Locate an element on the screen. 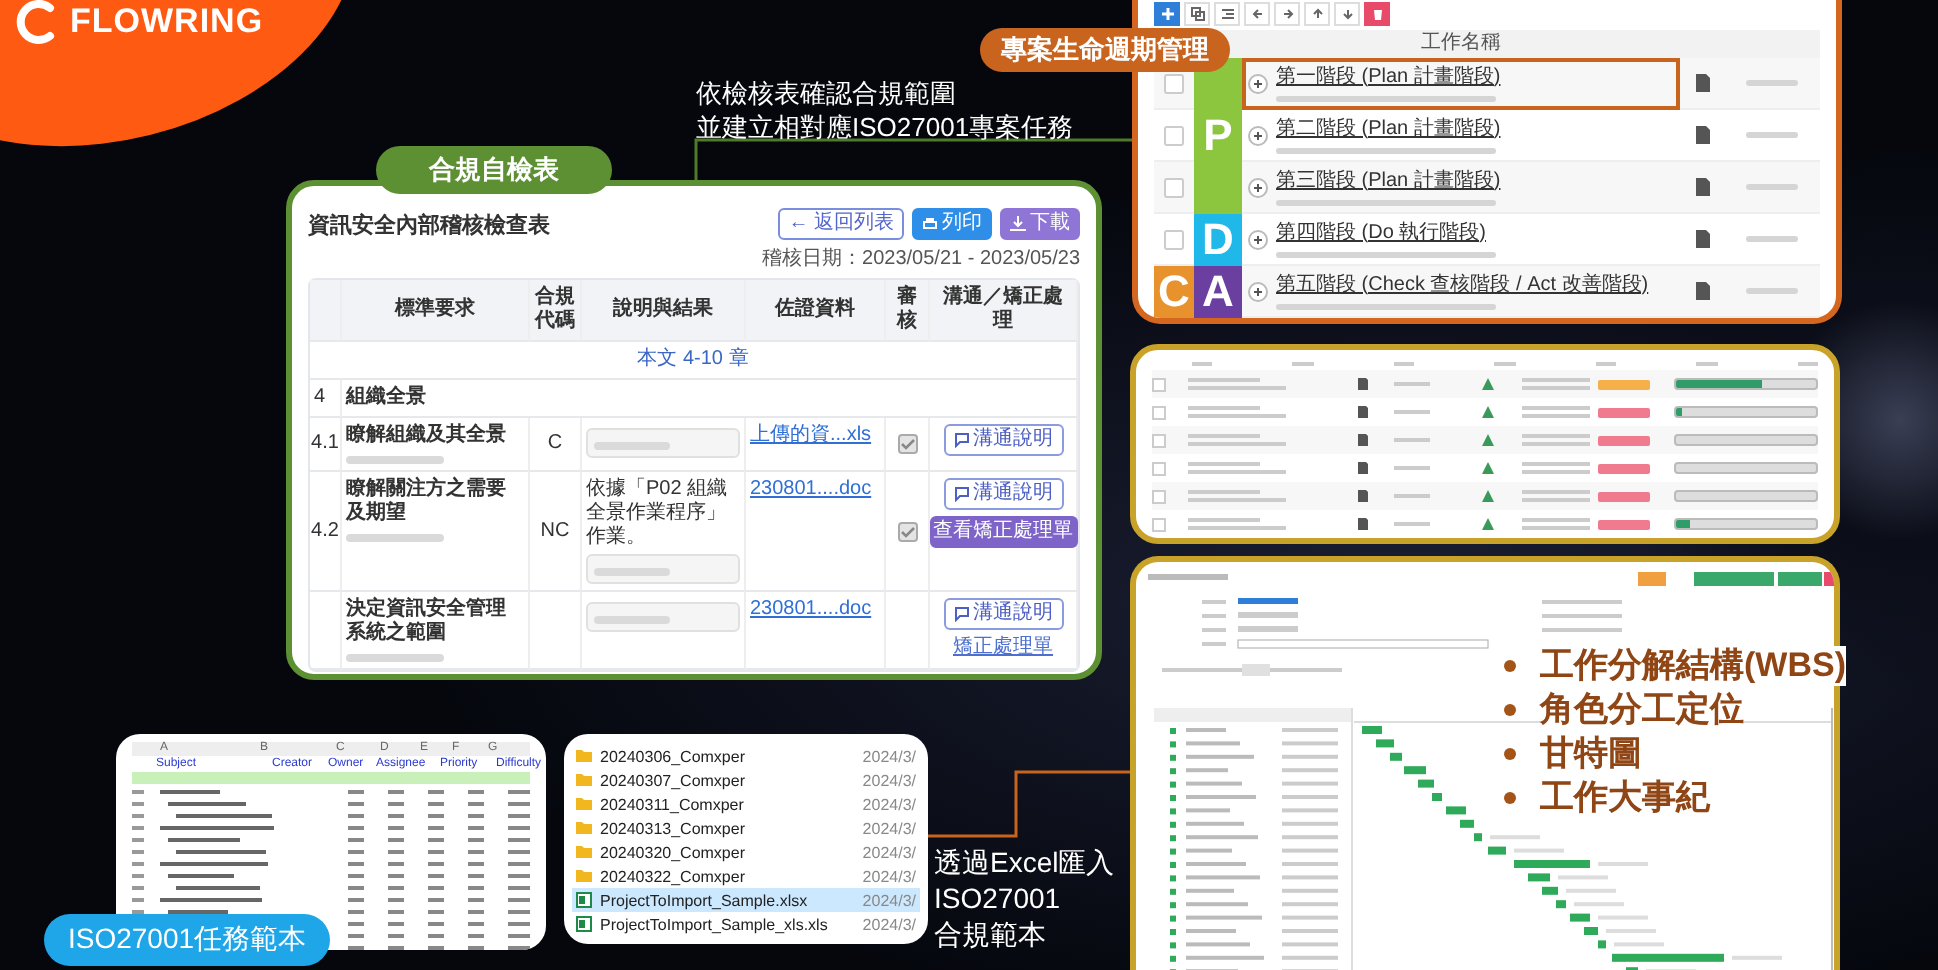  phase-title: 第五階段 (Check 查核階段 / Act 改善階段) is located at coordinates (1462, 285).